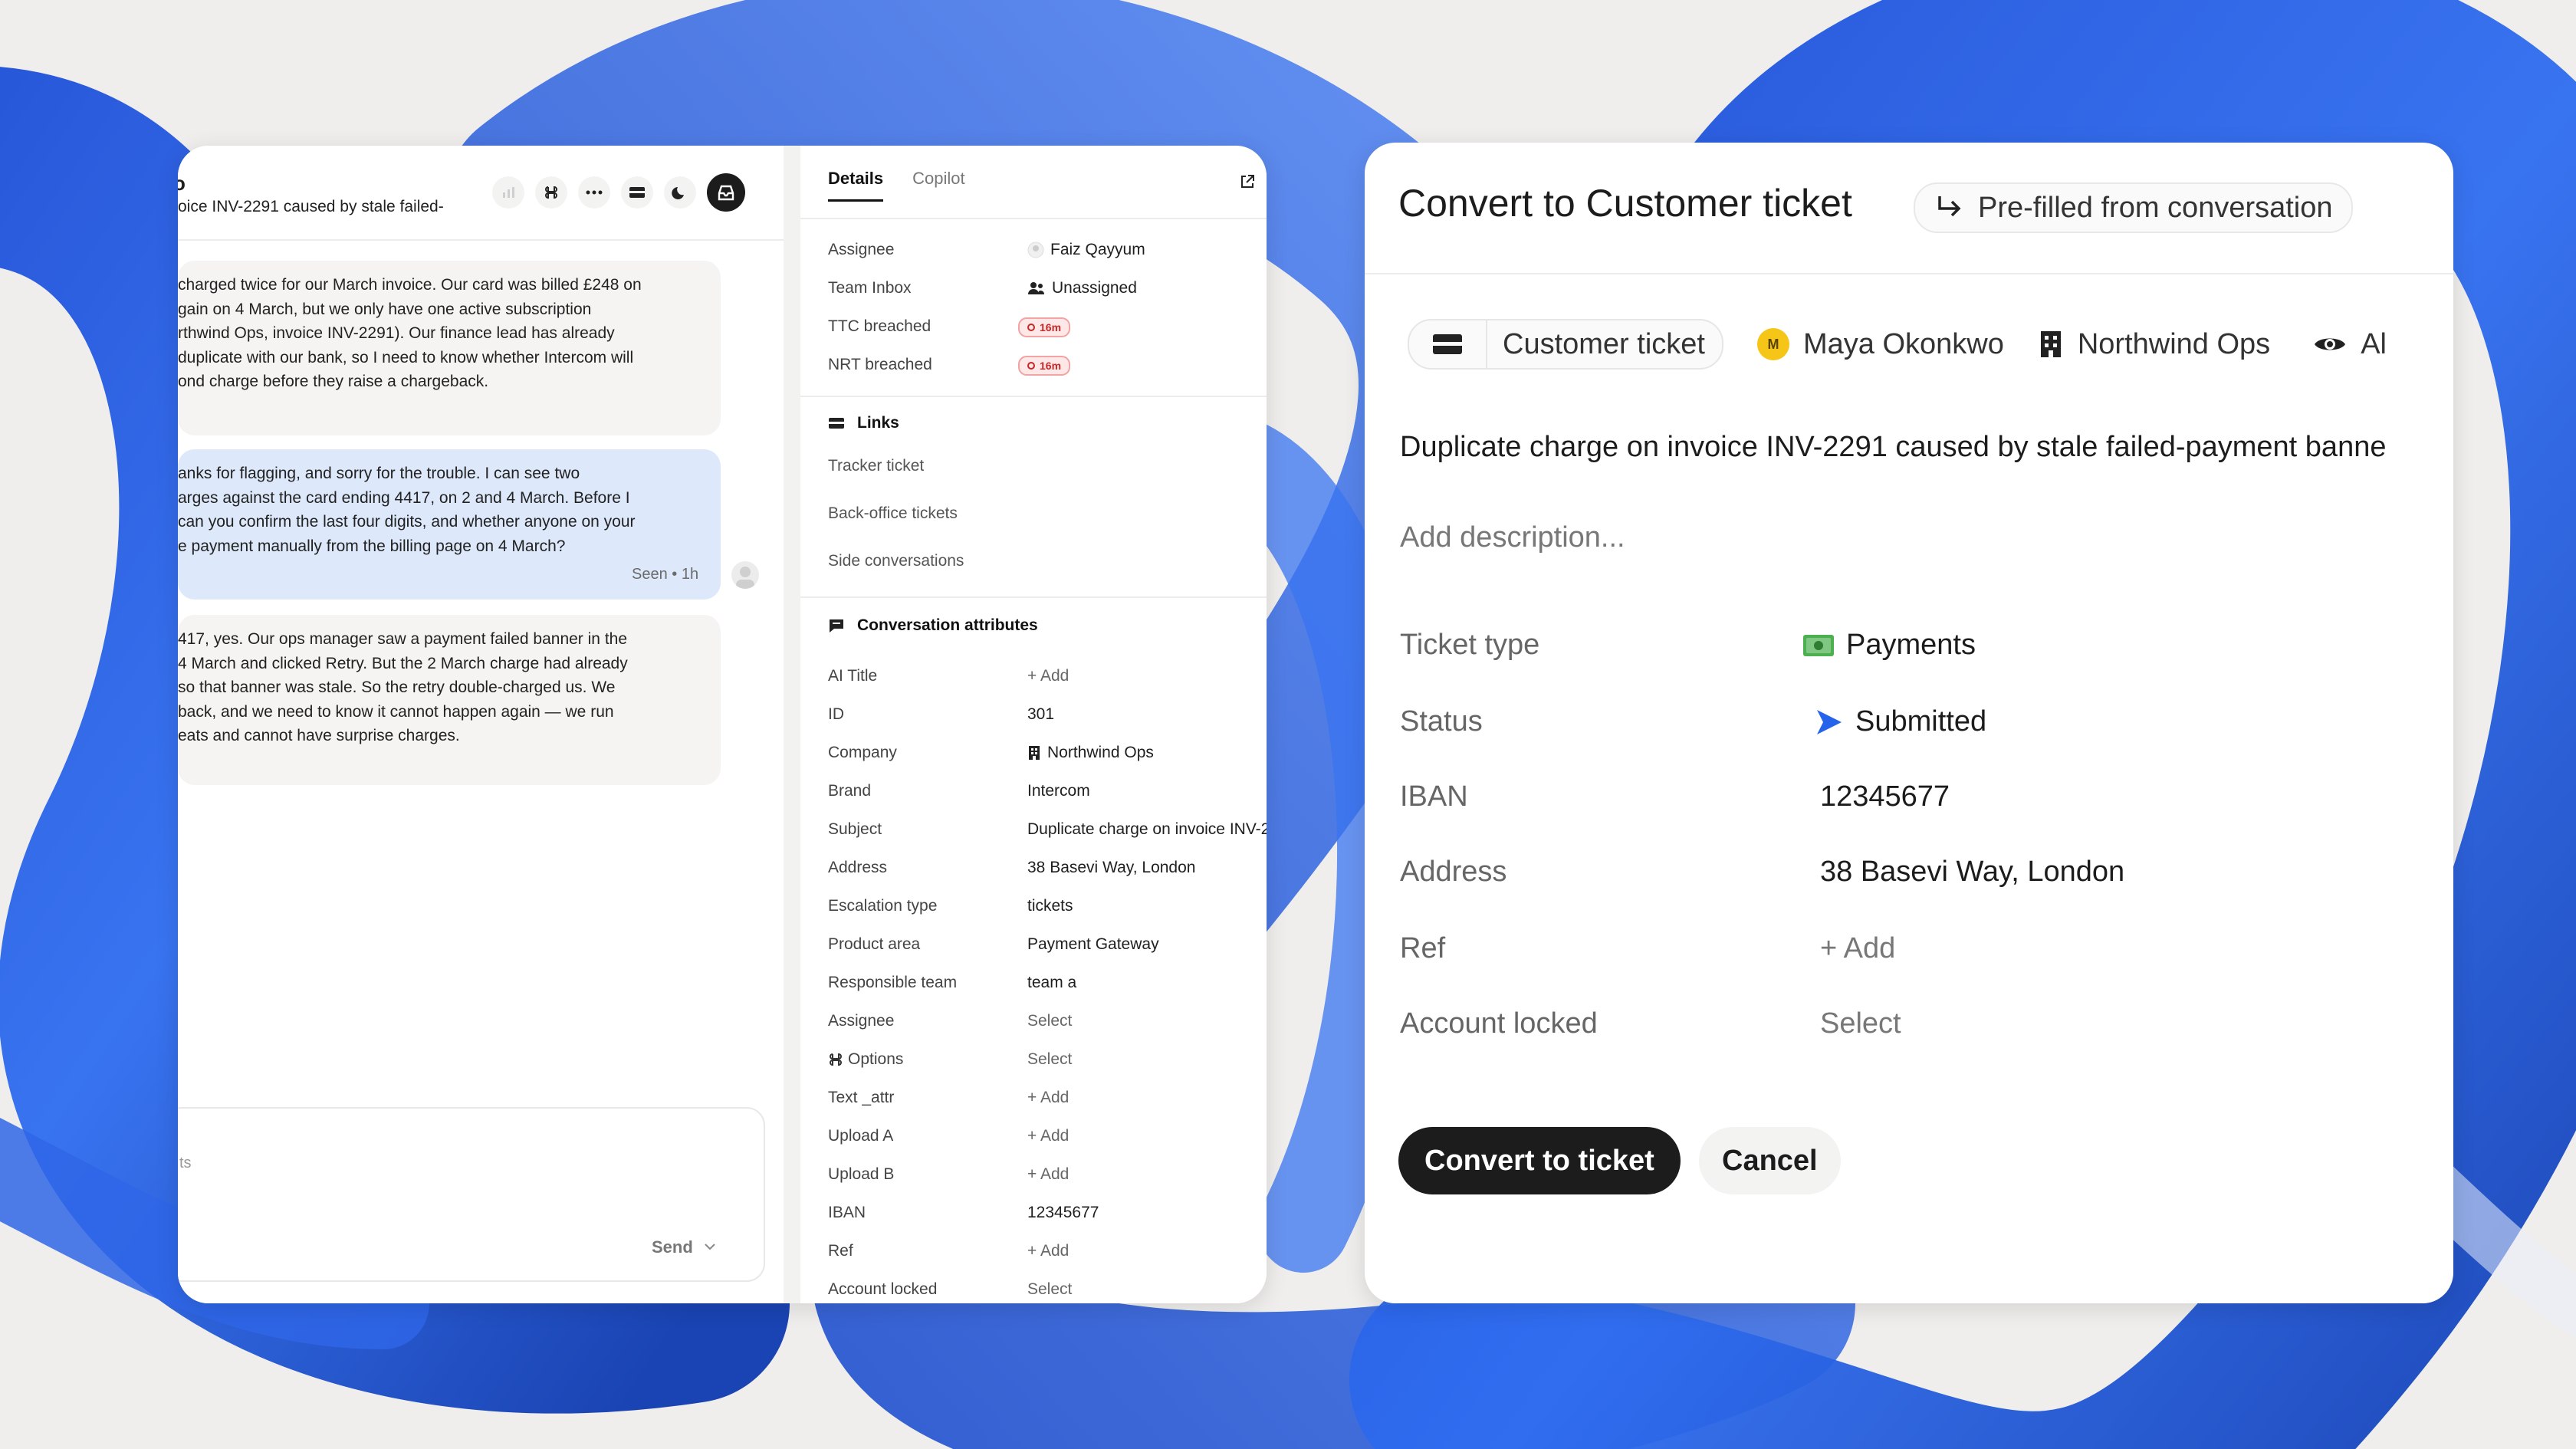  I want to click on conversation-subtitle: oice INV-2291 caused by stale failed-, so click(311, 206).